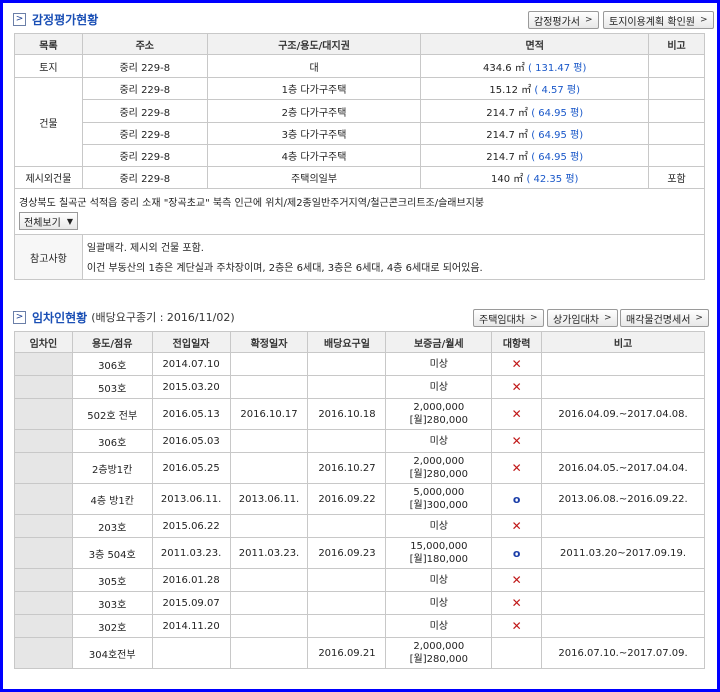  I want to click on sale-statement-button: 매각물건명세서 >, so click(664, 318).